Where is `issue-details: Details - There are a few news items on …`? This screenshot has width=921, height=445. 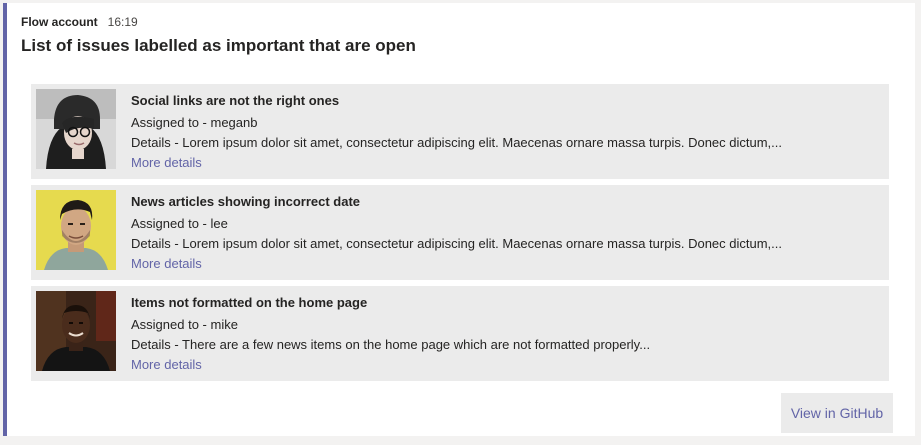
issue-details: Details - There are a few news items on … is located at coordinates (391, 344).